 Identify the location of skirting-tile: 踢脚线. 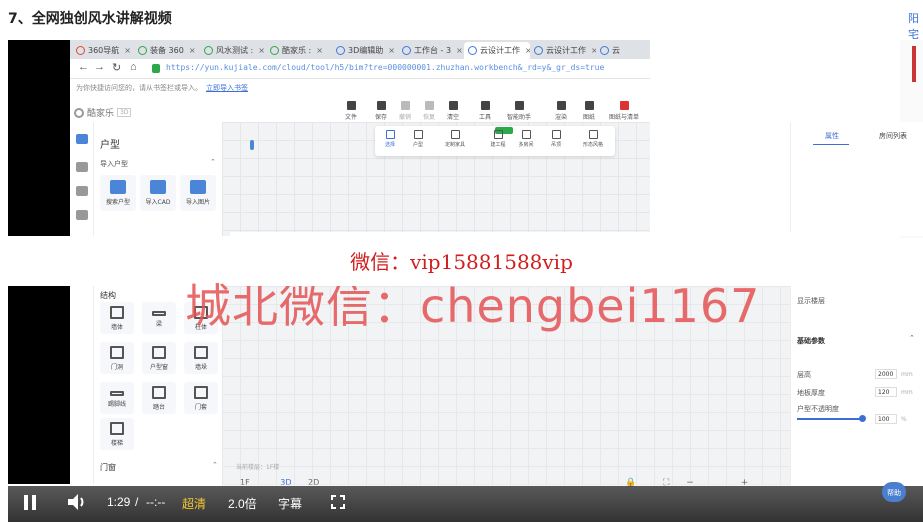
(117, 398).